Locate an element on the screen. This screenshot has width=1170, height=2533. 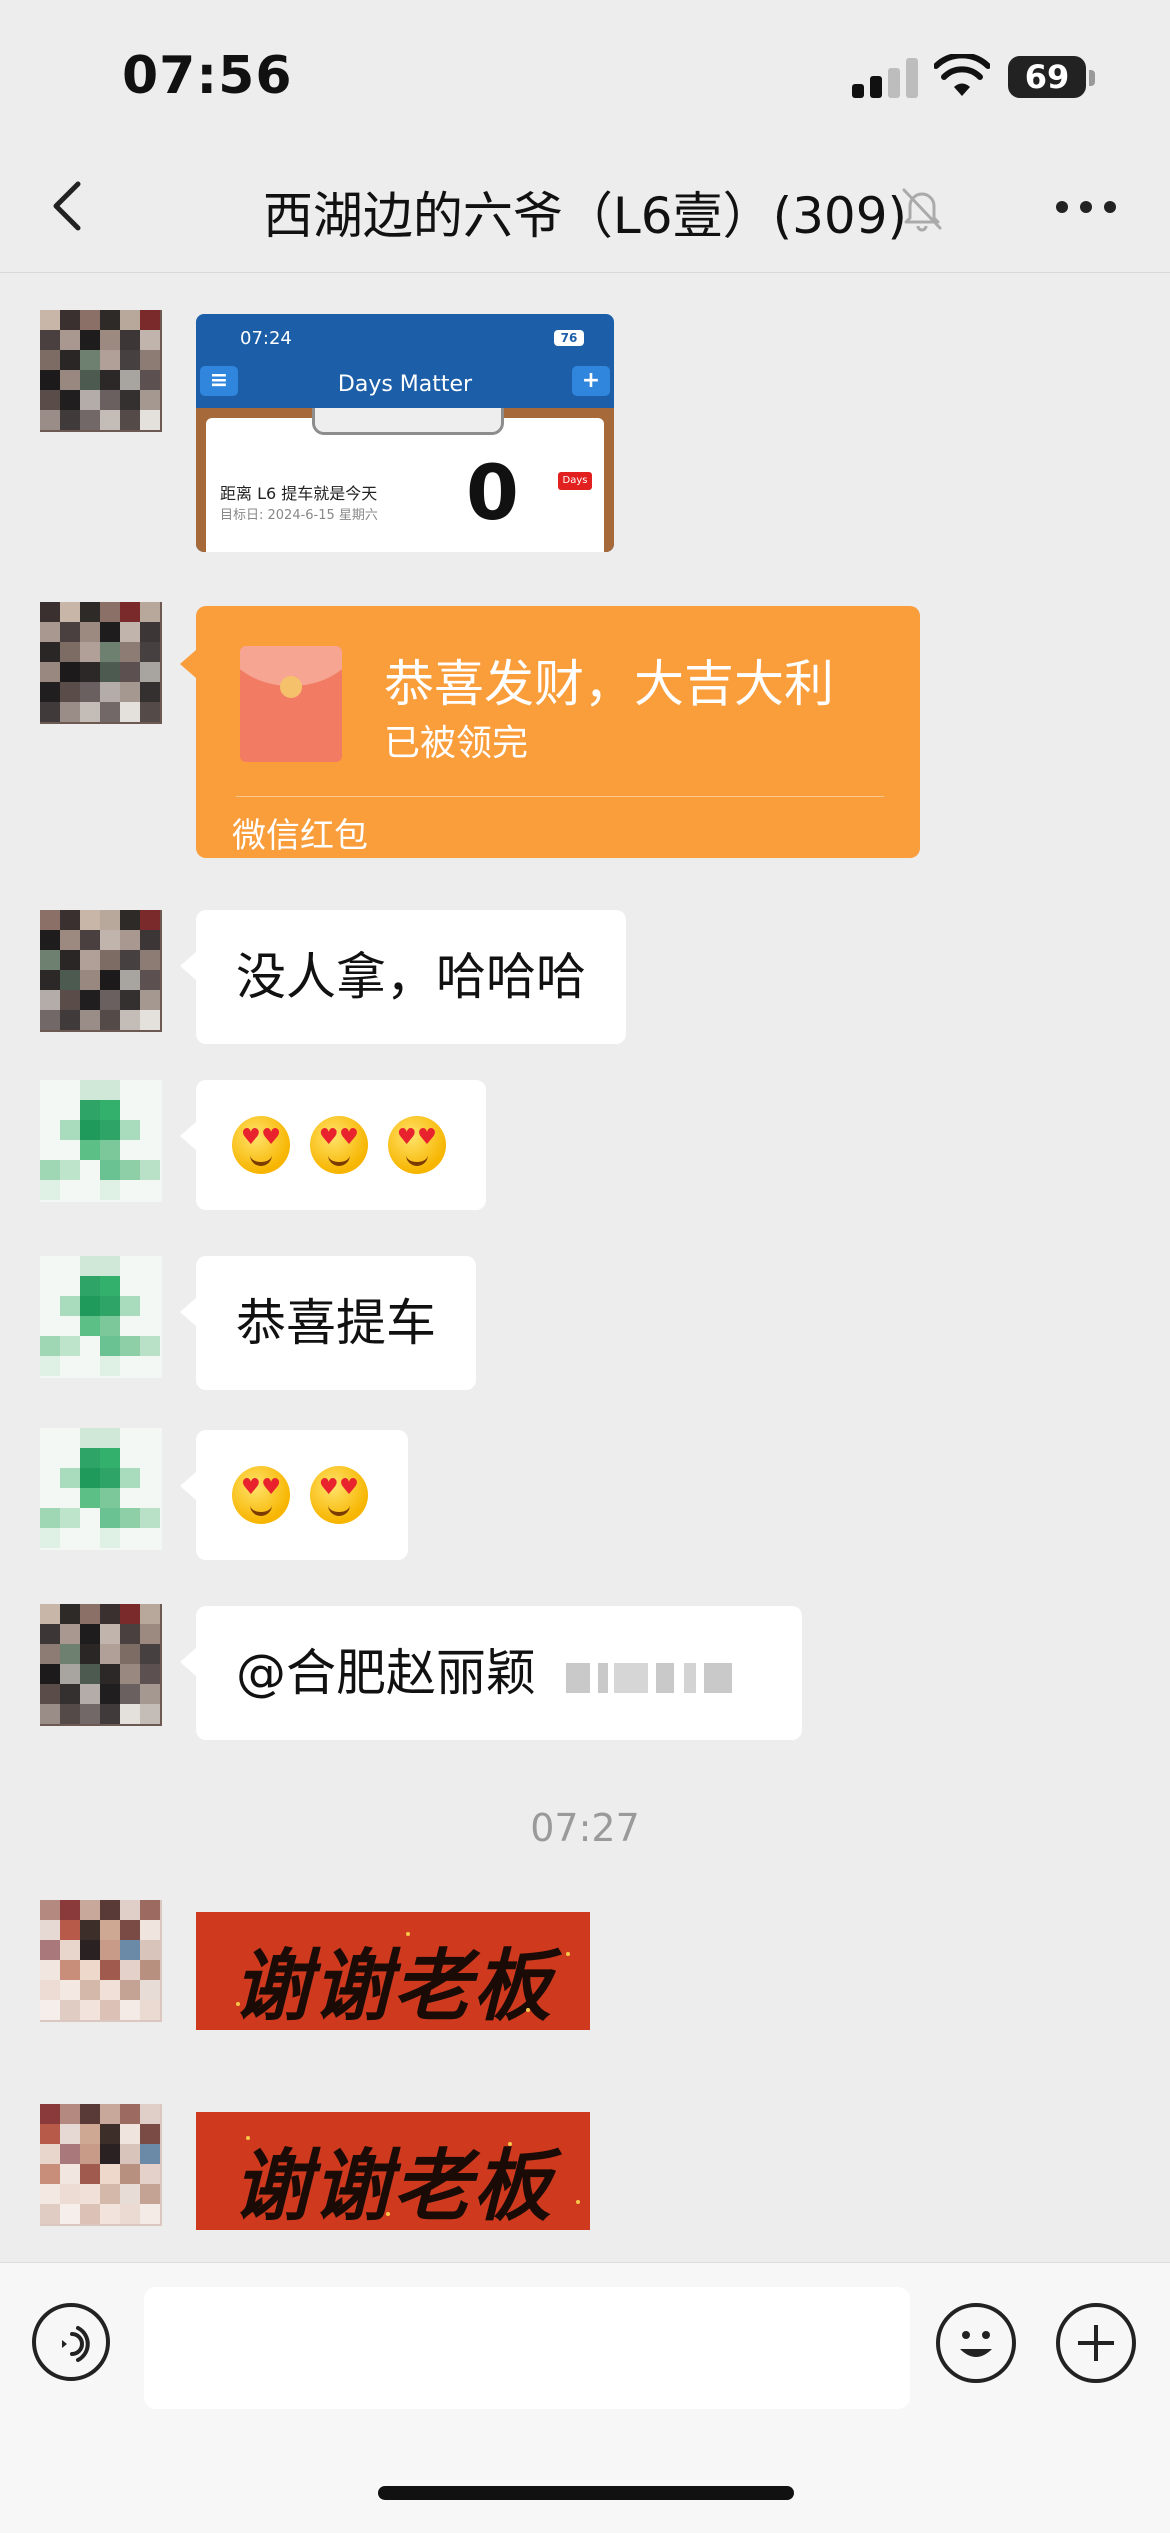
mute-bell-icon is located at coordinates (922, 210).